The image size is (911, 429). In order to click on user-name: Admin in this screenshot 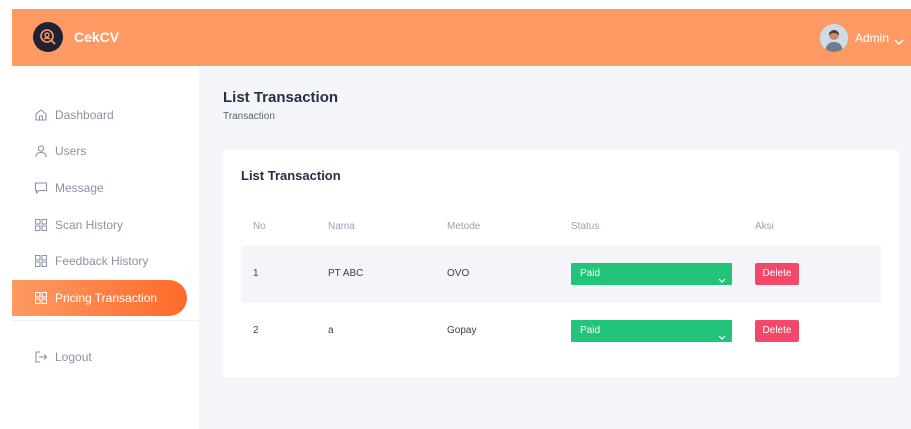, I will do `click(872, 38)`.